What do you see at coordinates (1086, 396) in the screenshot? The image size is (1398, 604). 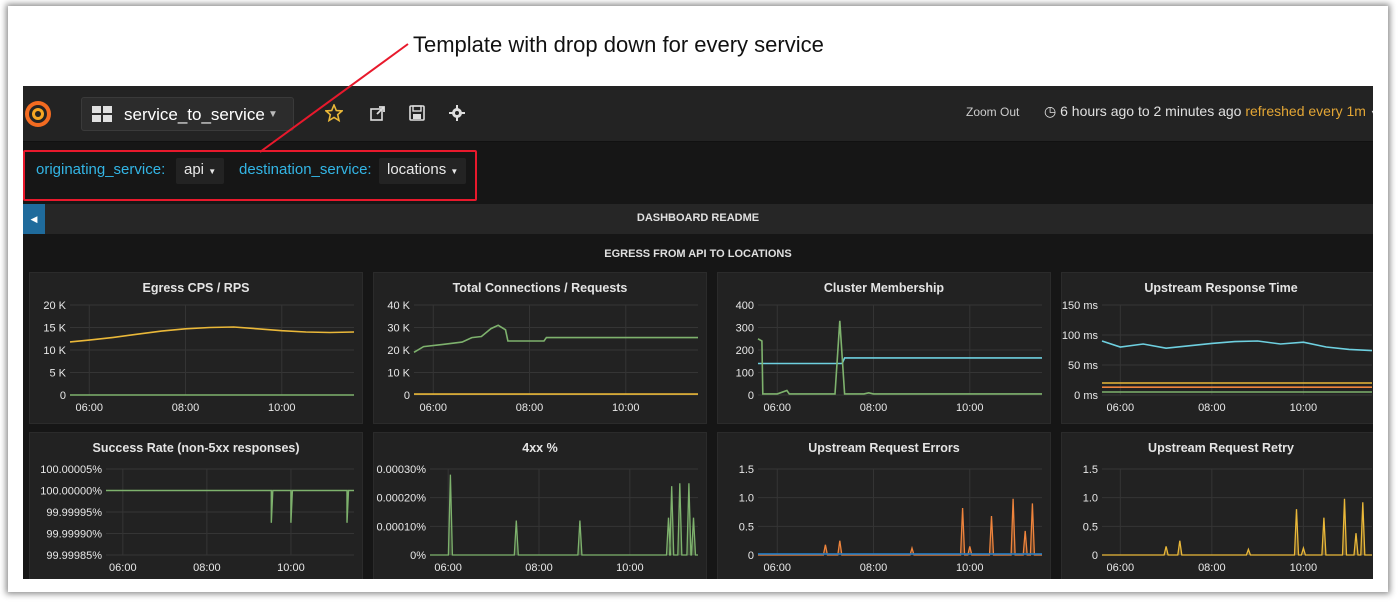 I see `y-tick-label: 0 ms` at bounding box center [1086, 396].